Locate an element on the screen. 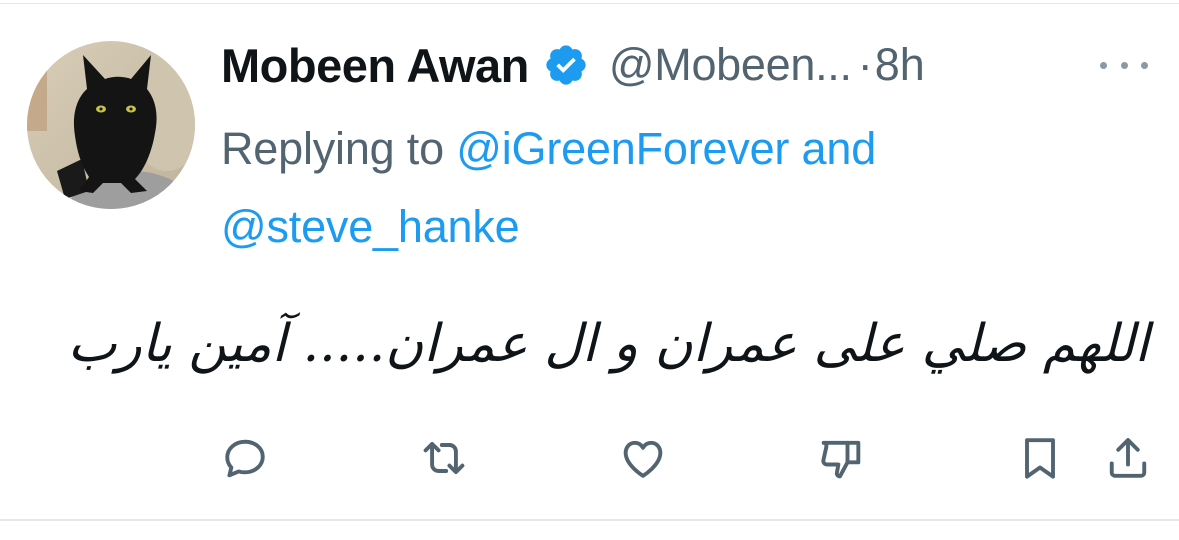 This screenshot has height=540, width=1179. share-icon is located at coordinates (1128, 458).